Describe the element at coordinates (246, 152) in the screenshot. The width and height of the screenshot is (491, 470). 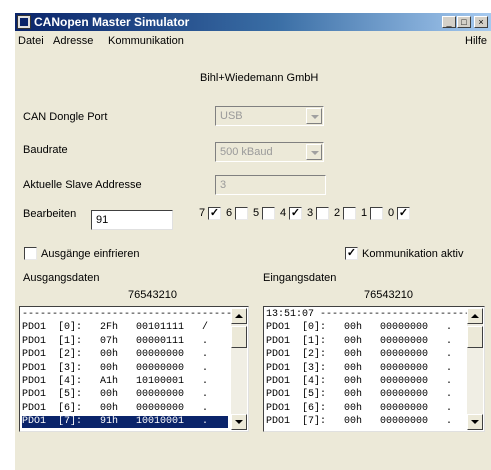
I see `baudrate-value: 500 kBaud` at that location.